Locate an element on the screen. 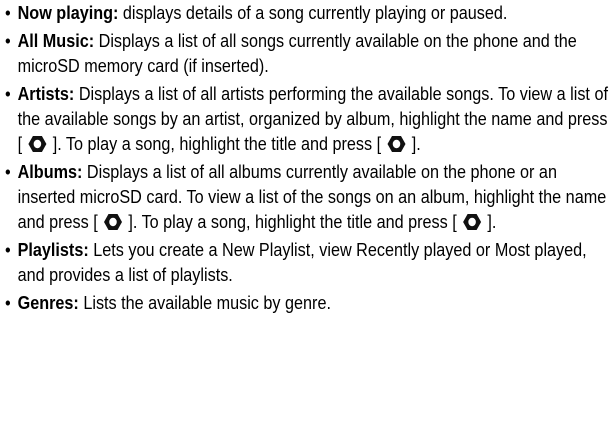  term-playlists: Playlists: is located at coordinates (53, 250).